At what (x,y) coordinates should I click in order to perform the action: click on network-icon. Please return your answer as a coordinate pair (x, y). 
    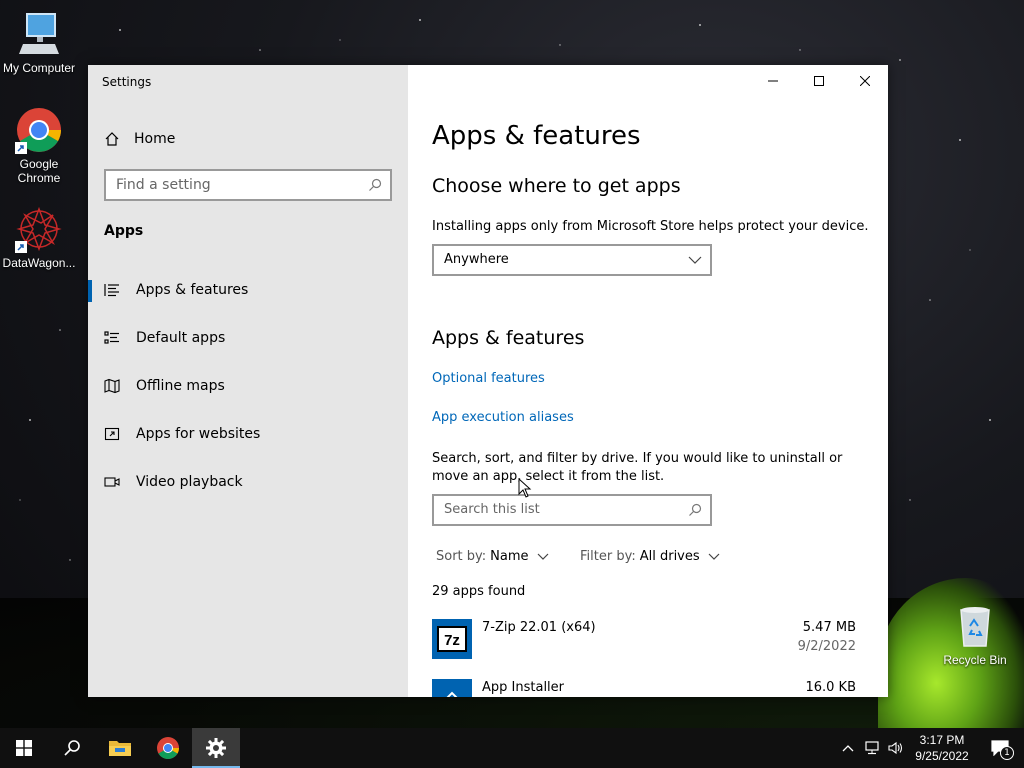
    Looking at the image, I should click on (872, 748).